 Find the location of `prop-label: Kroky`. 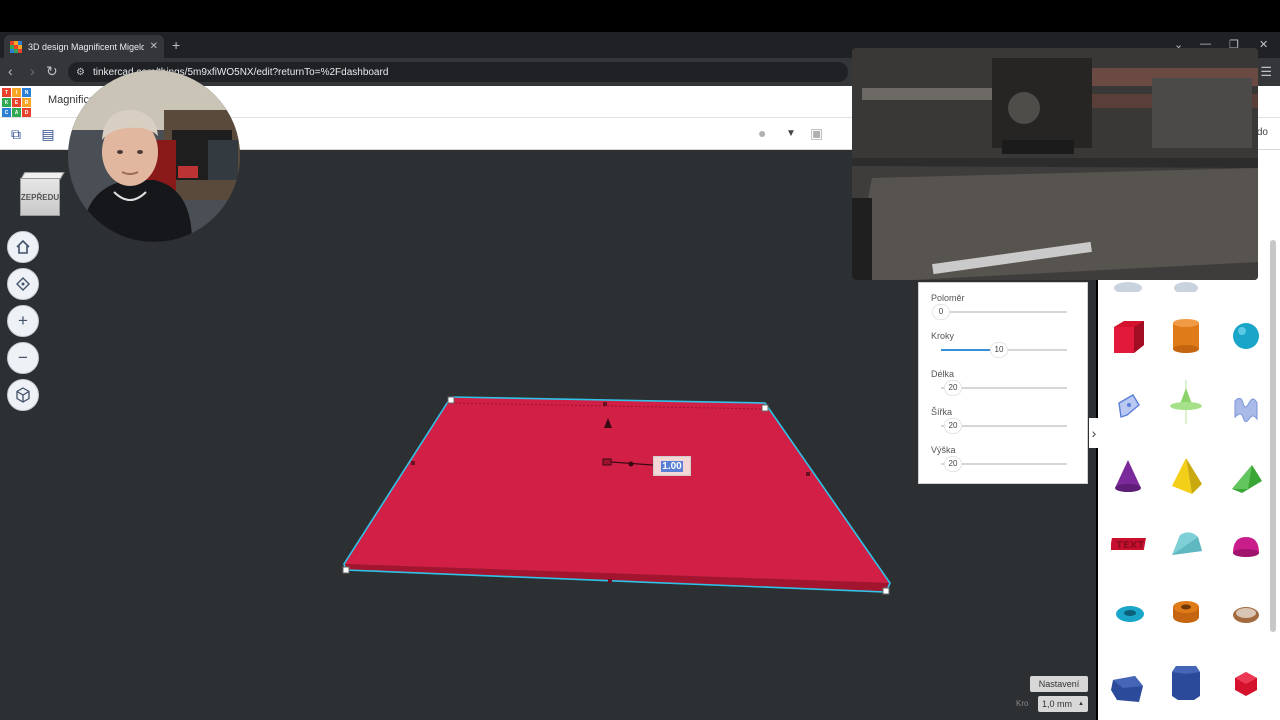

prop-label: Kroky is located at coordinates (943, 336).